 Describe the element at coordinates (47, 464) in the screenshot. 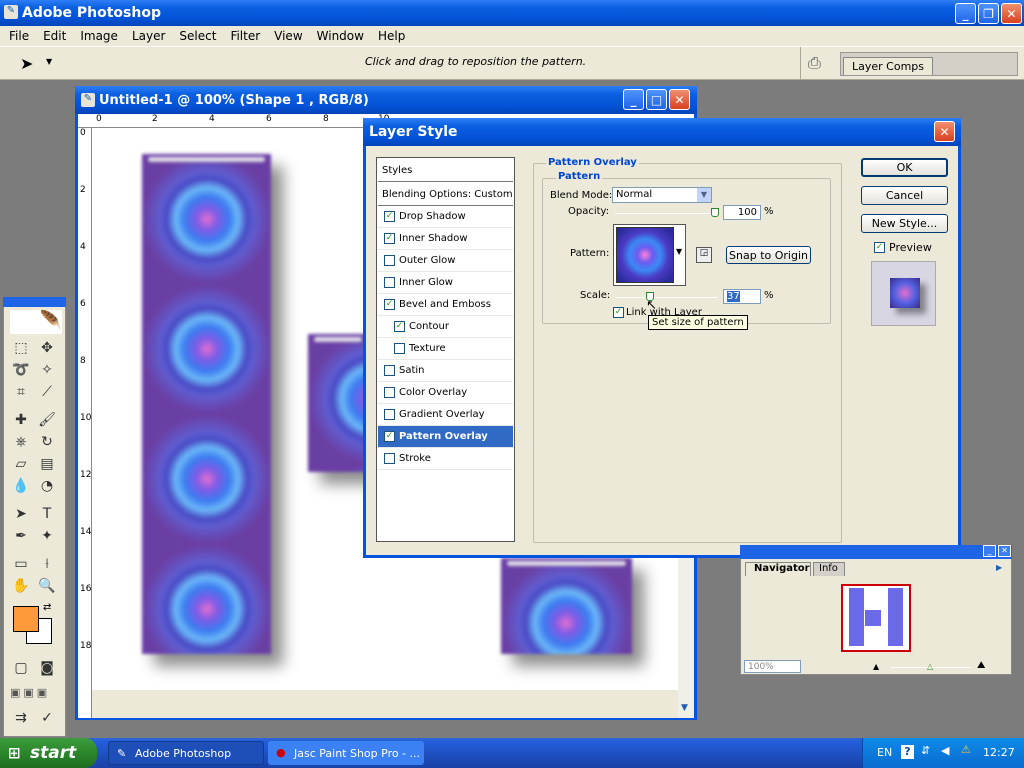

I see `gradient-tool-icon: ▤` at that location.